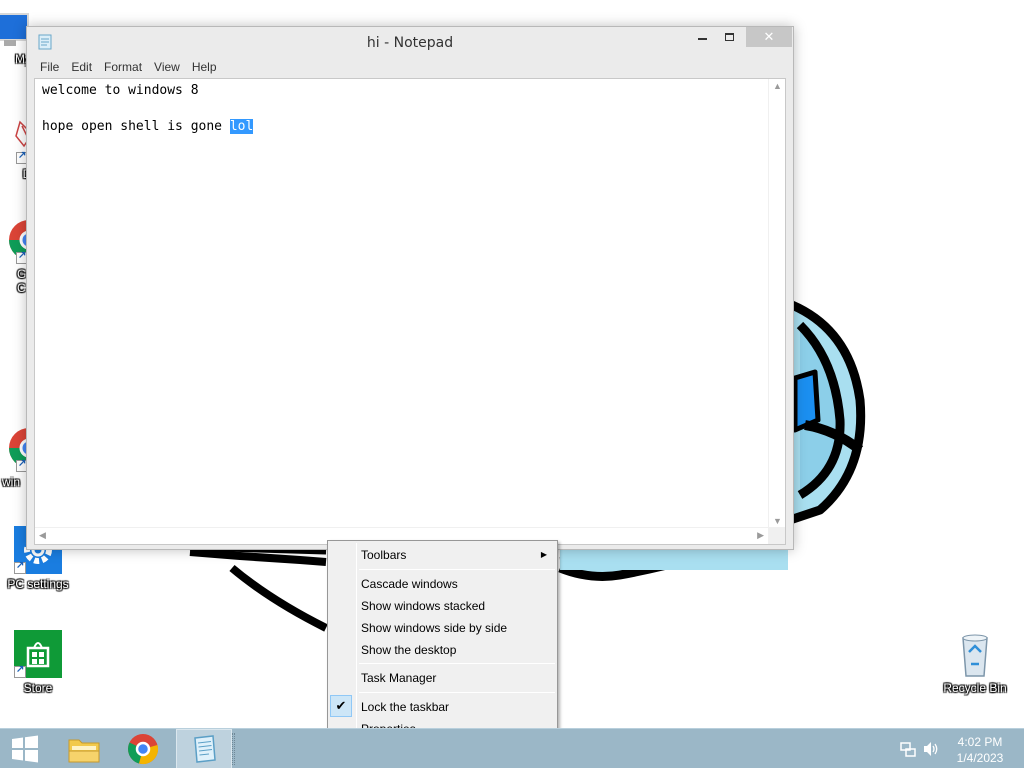 This screenshot has width=1024, height=768. I want to click on scrollbar-corner, so click(776, 535).